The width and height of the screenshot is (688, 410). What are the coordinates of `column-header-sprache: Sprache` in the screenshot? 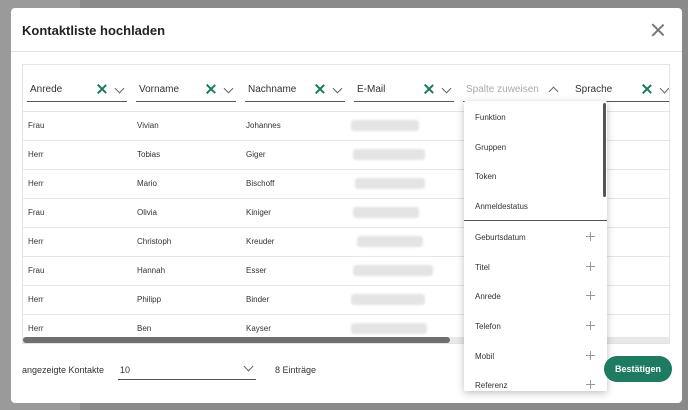 It's located at (620, 90).